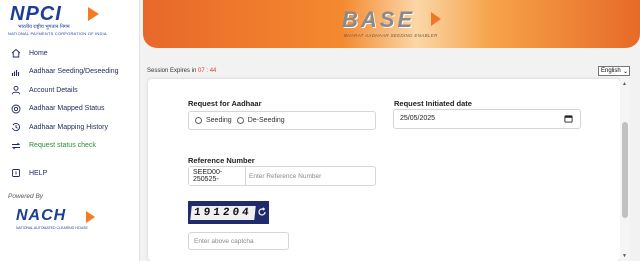 This screenshot has height=261, width=640. Describe the element at coordinates (433, 103) in the screenshot. I see `date-label: Request Initiated date` at that location.